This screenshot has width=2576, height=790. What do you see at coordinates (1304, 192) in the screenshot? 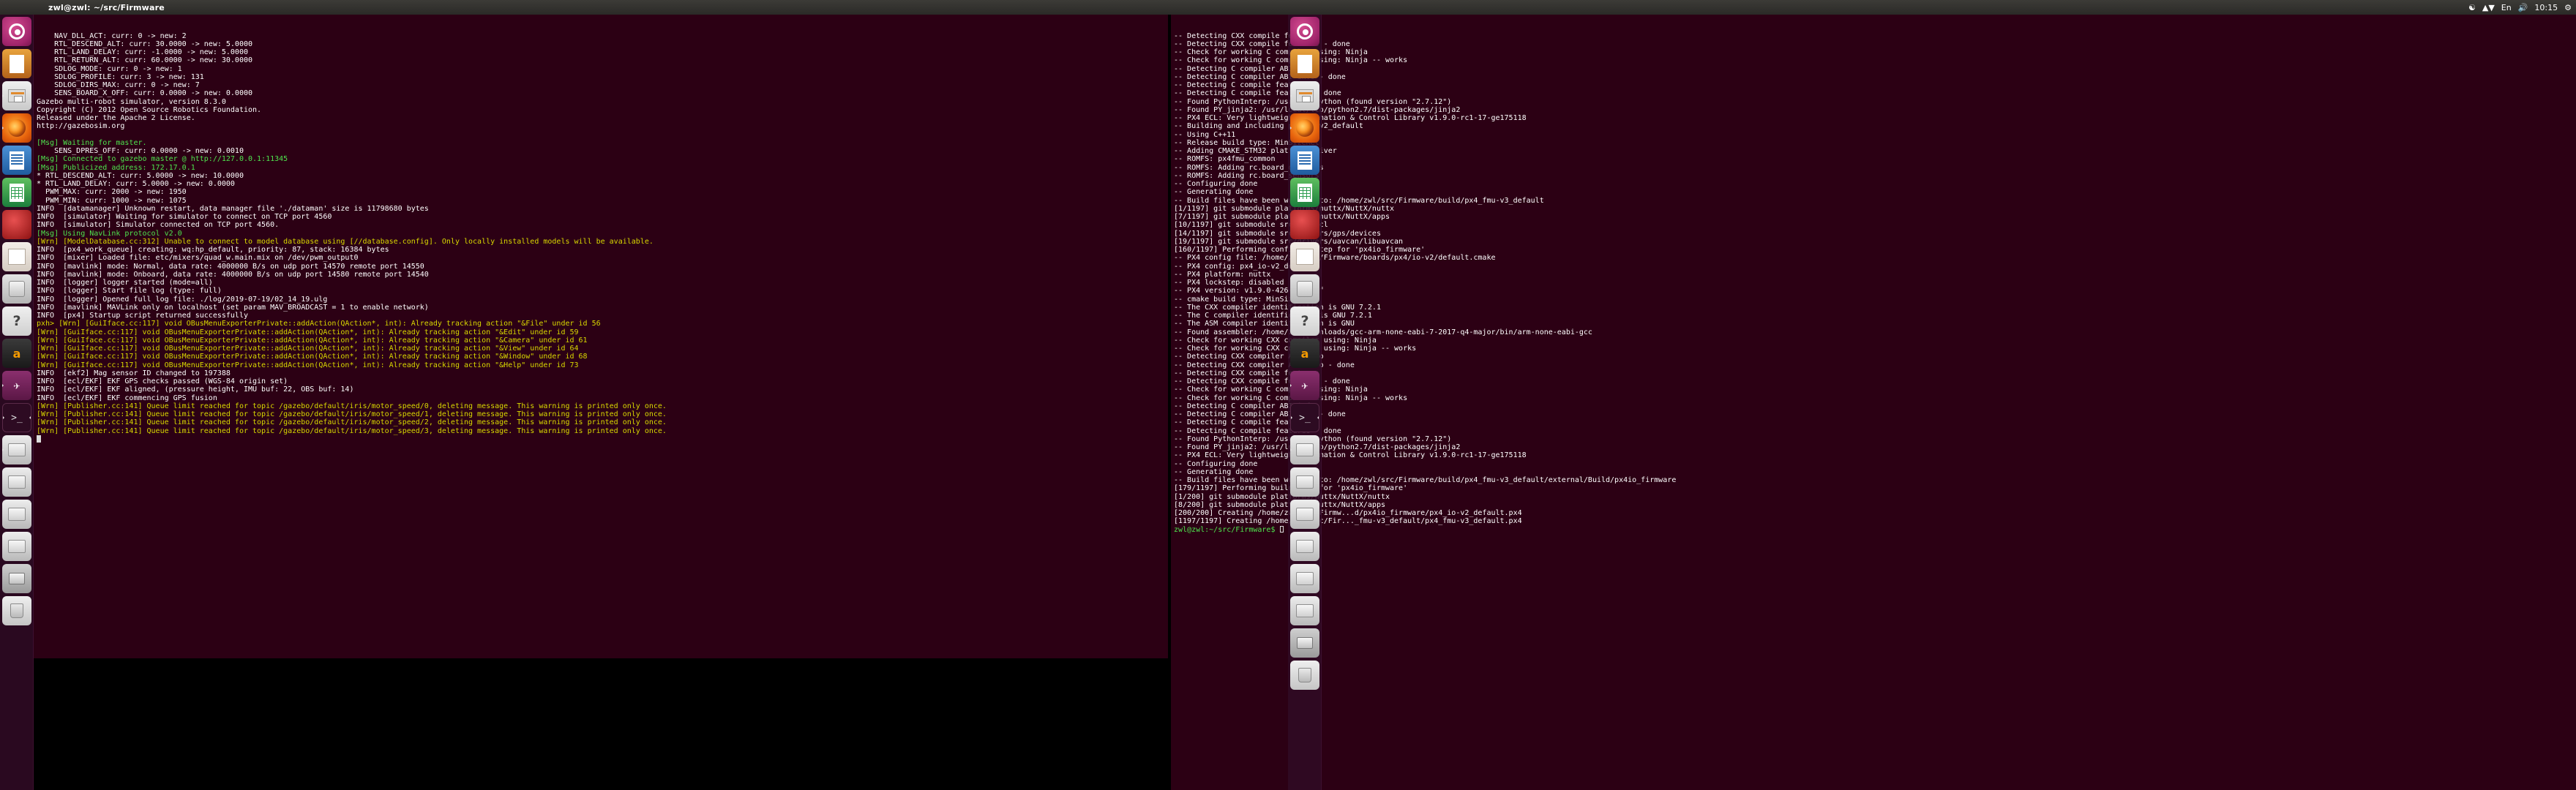
I see `launcher2-item-libreoffice-calc` at bounding box center [1304, 192].